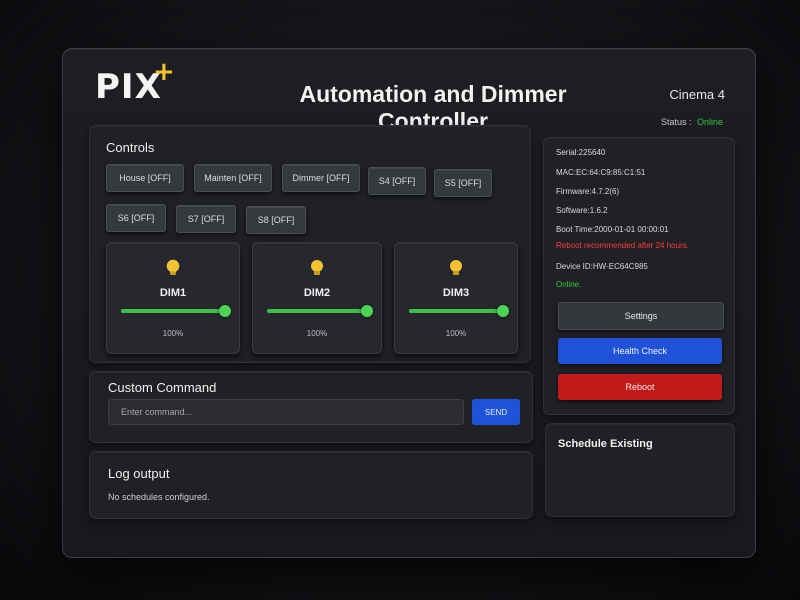 This screenshot has height=600, width=800. Describe the element at coordinates (130, 147) in the screenshot. I see `controls-title: Controls` at that location.